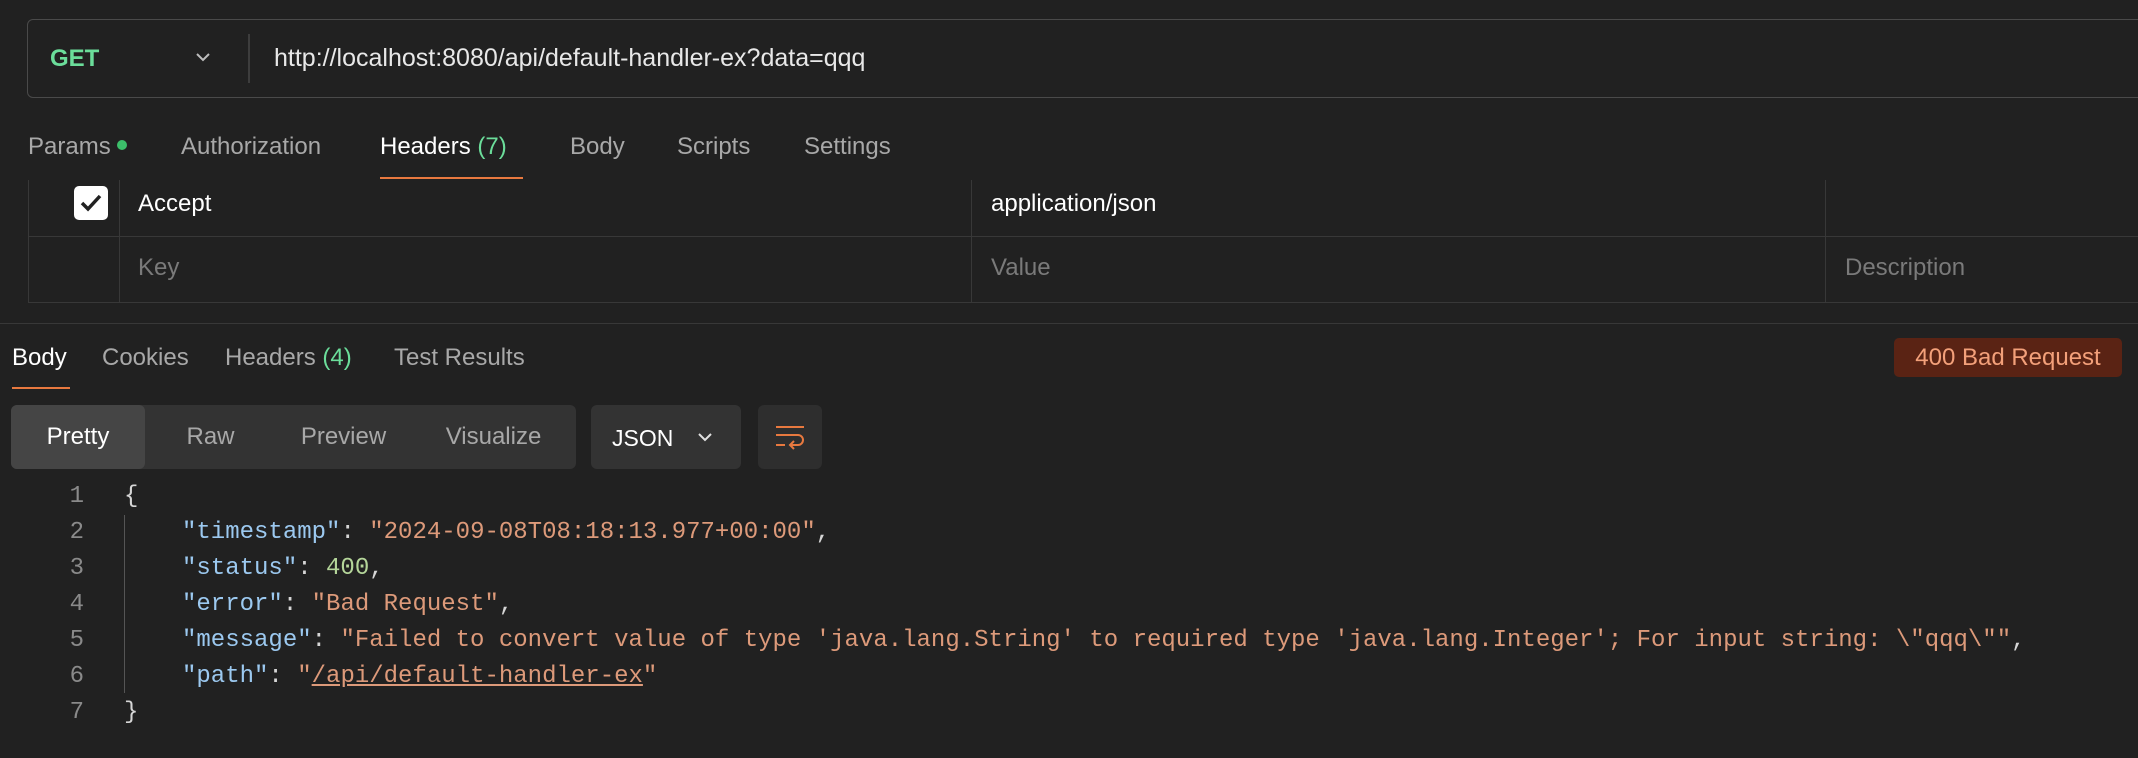 The height and width of the screenshot is (758, 2138). What do you see at coordinates (643, 438) in the screenshot?
I see `language-select-label: JSON` at bounding box center [643, 438].